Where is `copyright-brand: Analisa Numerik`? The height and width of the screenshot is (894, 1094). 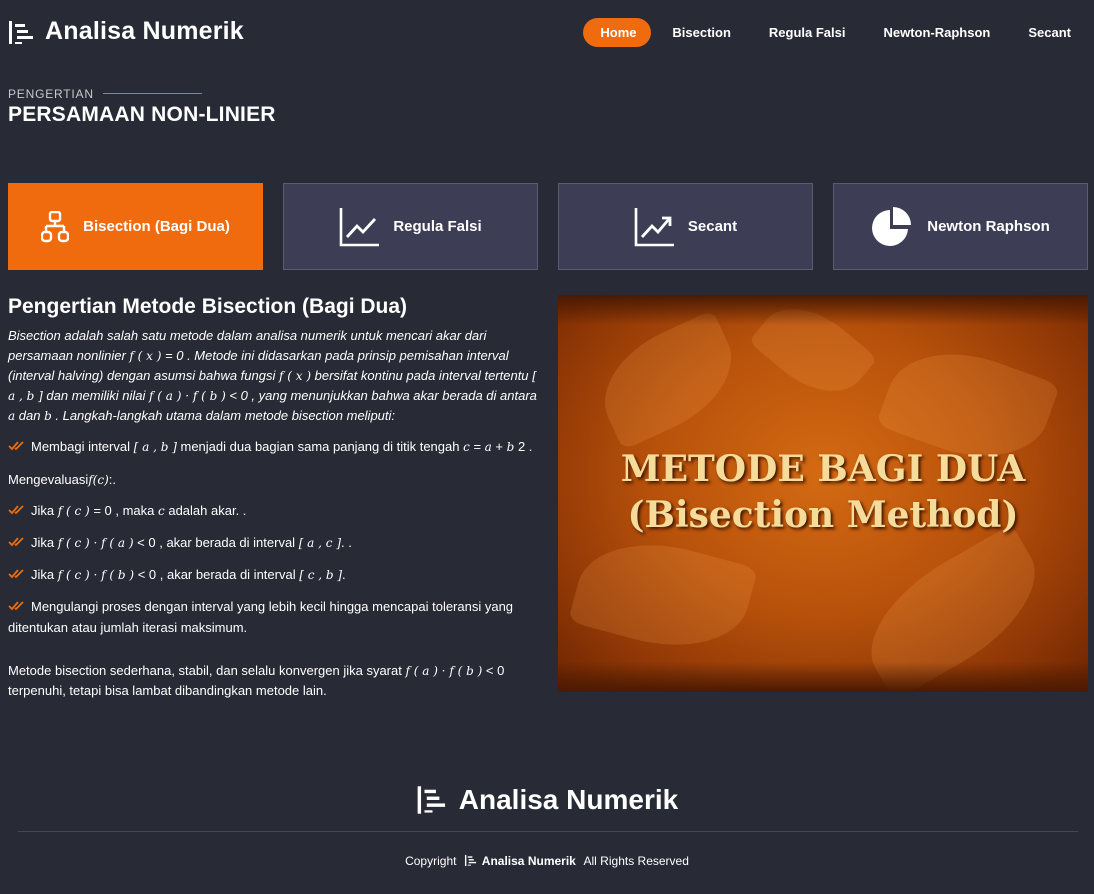
copyright-brand: Analisa Numerik is located at coordinates (528, 861).